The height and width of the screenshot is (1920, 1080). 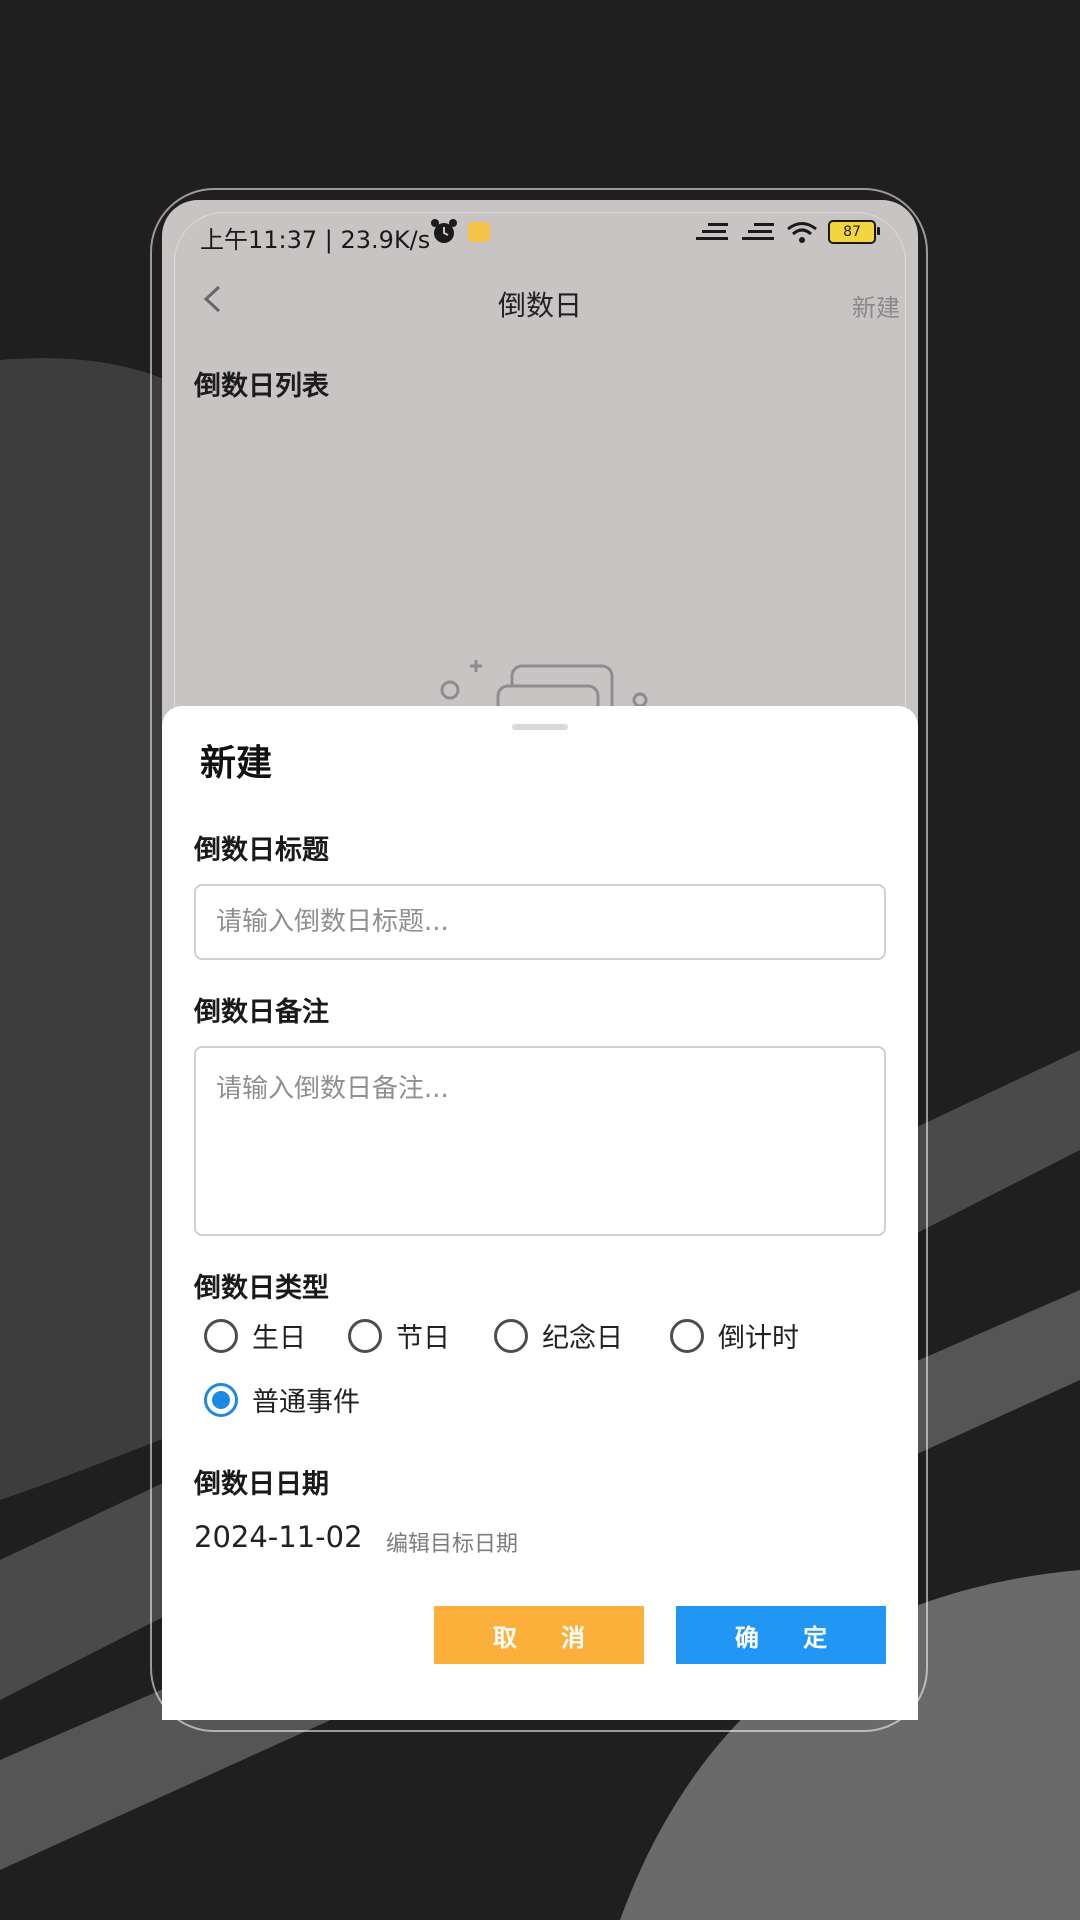 I want to click on alarm-icon, so click(x=444, y=235).